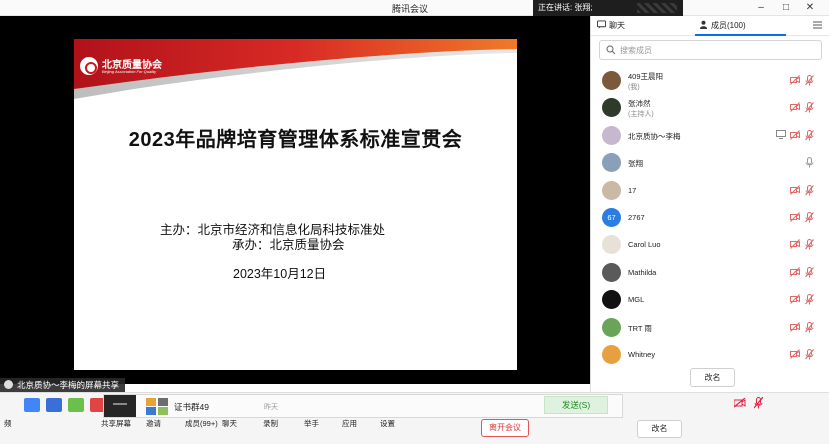 Image resolution: width=829 pixels, height=444 pixels. I want to click on slide-title: 2023年品牌培育管理体系标准宣贯会, so click(295, 140).